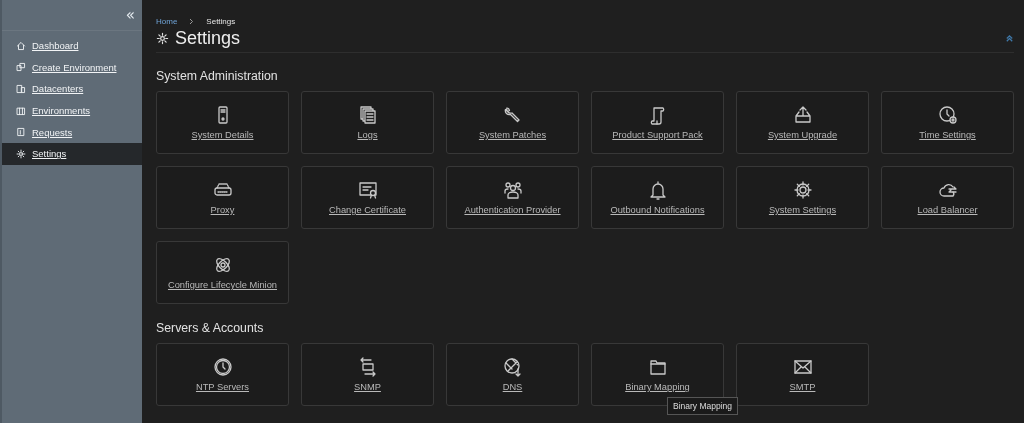 This screenshot has width=1024, height=423. I want to click on tooltip: Binary Mapping, so click(703, 406).